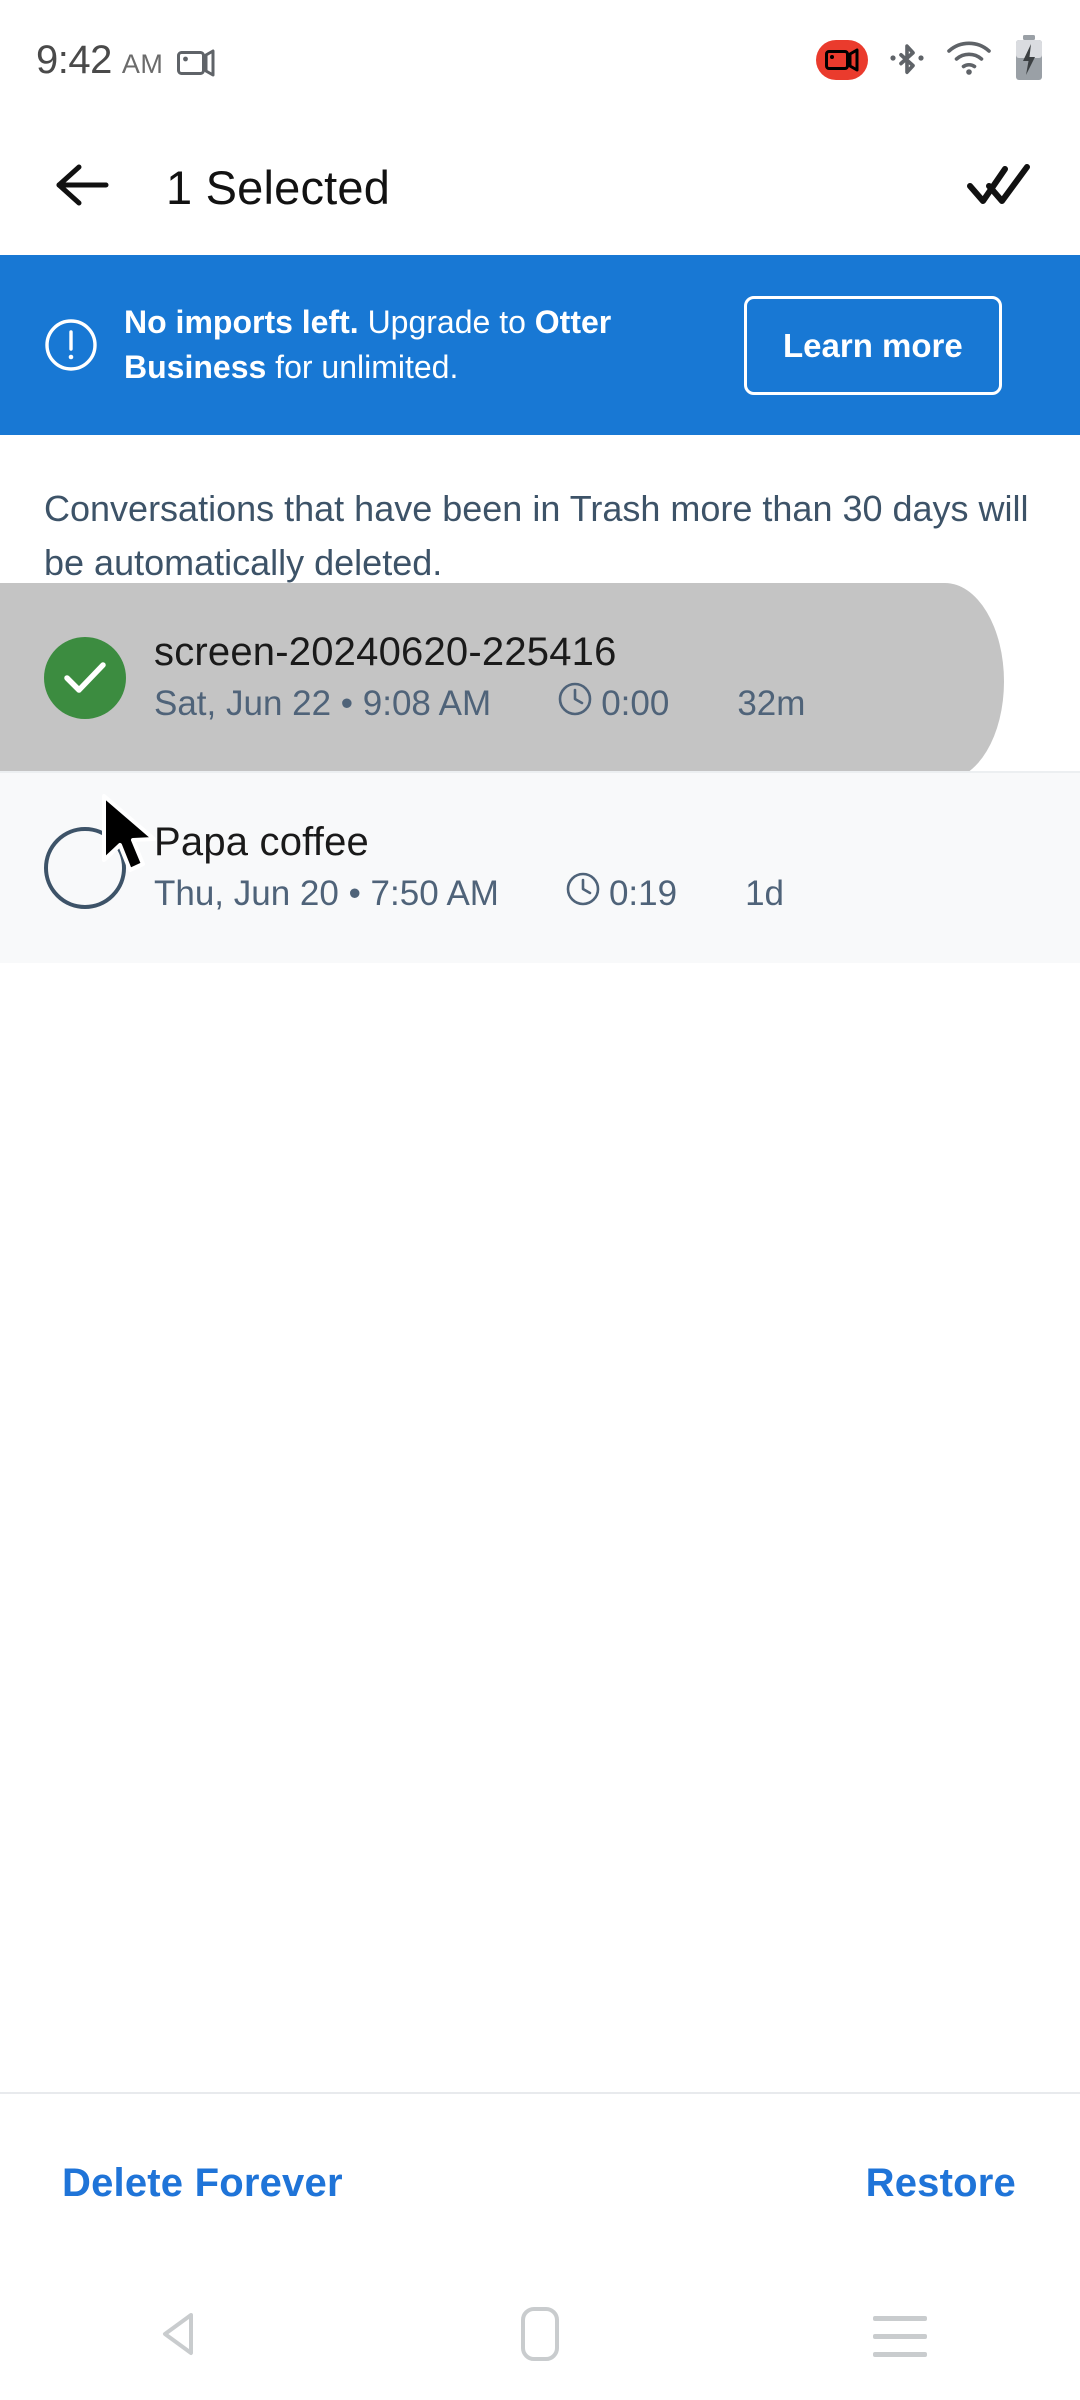  Describe the element at coordinates (771, 703) in the screenshot. I see `row-age: 32m` at that location.